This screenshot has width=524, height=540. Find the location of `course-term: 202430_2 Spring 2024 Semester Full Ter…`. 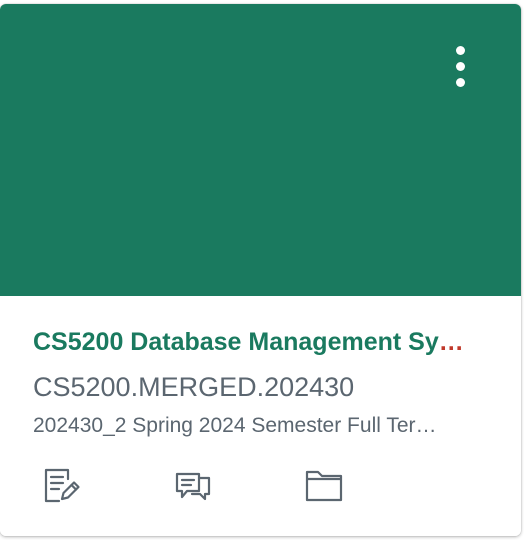

course-term: 202430_2 Spring 2024 Semester Full Ter… is located at coordinates (235, 425).